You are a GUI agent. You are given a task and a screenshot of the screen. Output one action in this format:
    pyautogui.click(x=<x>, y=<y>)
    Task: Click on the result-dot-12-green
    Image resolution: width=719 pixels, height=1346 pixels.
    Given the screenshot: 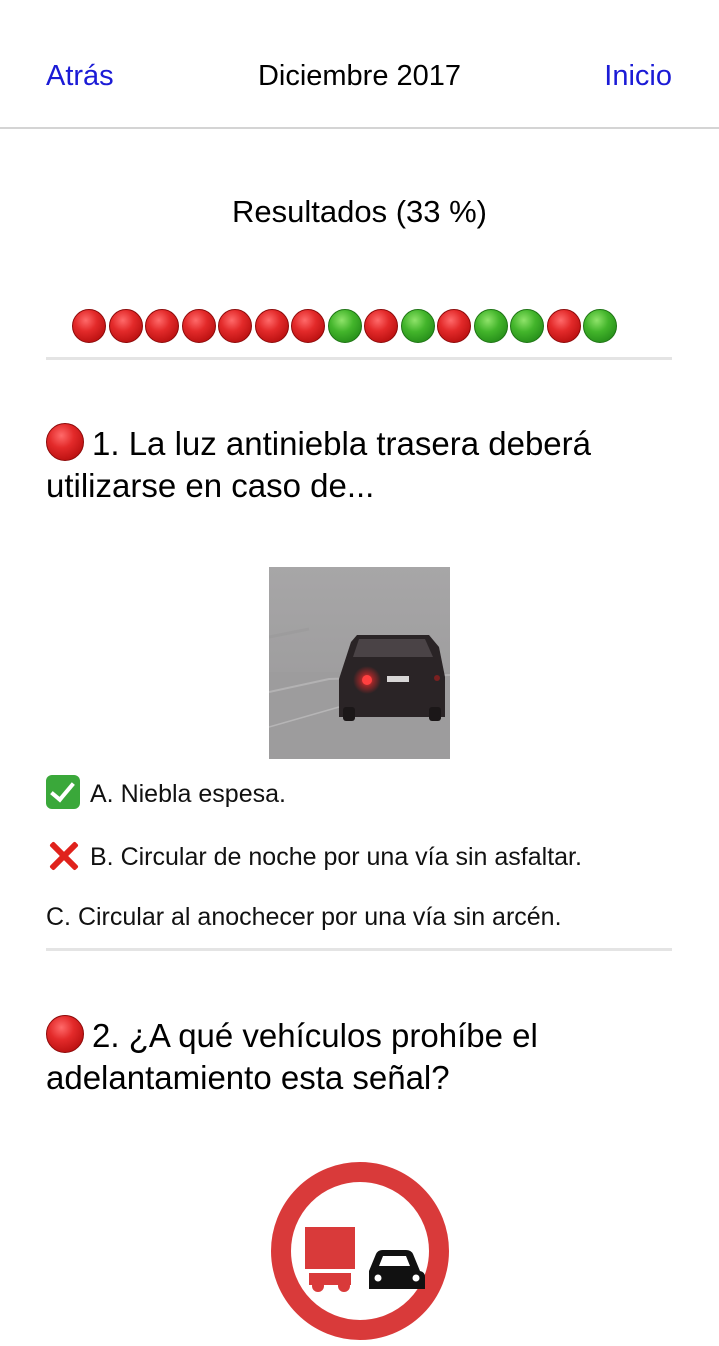 What is the action you would take?
    pyautogui.click(x=490, y=326)
    